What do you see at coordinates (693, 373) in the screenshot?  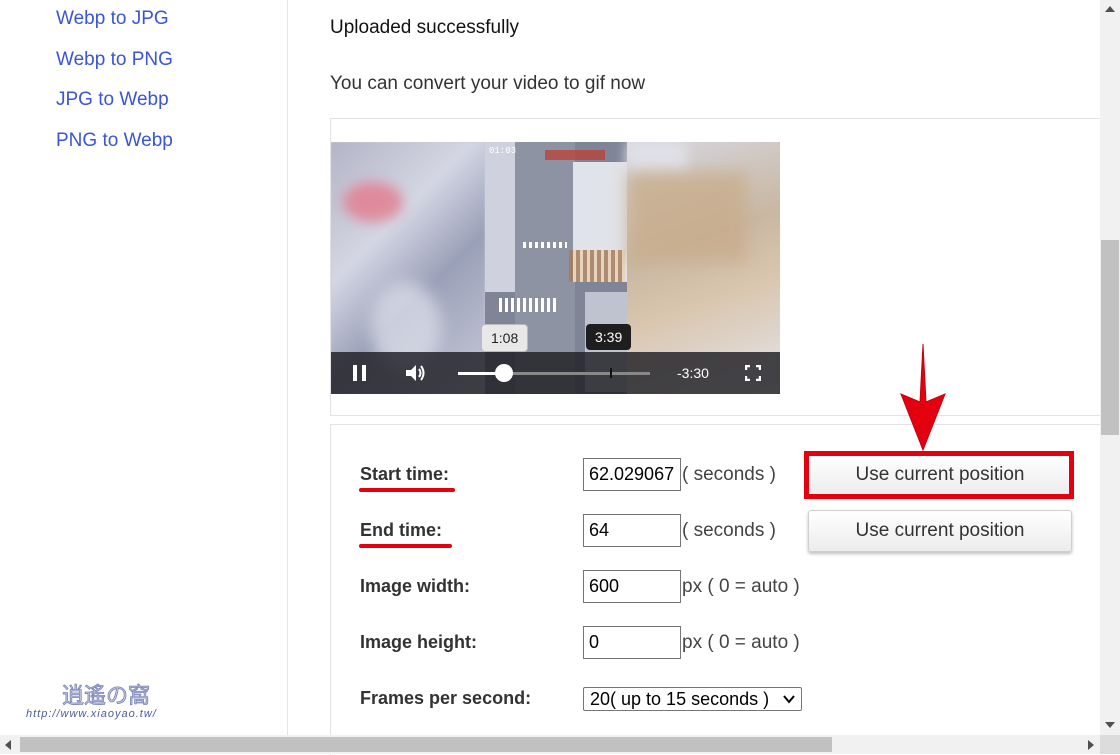 I see `remaining-time: -3:30` at bounding box center [693, 373].